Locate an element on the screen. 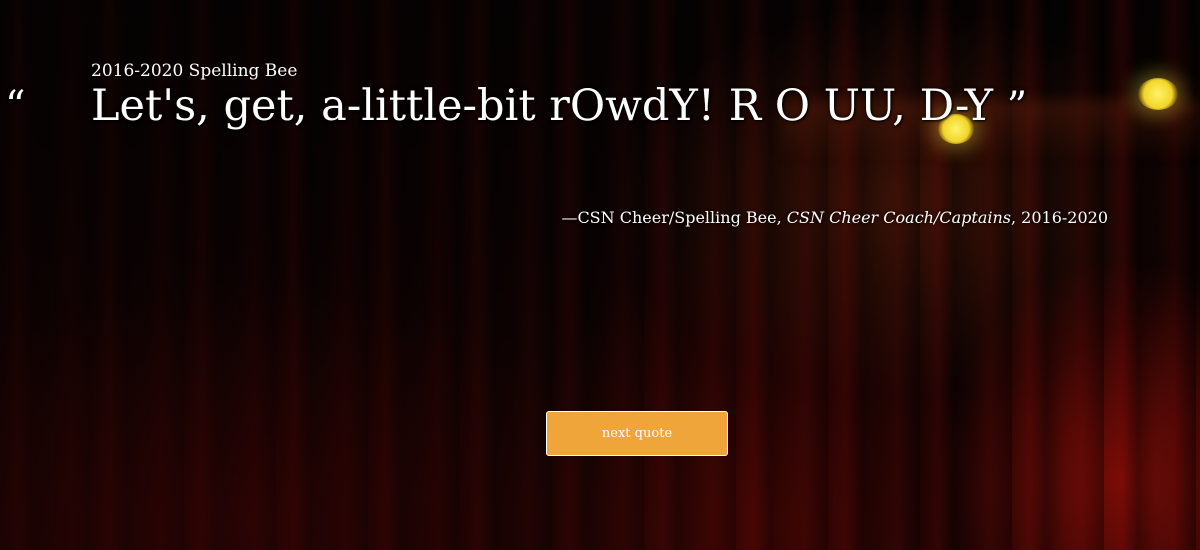 This screenshot has height=550, width=1200. attribution-year: , 2016-2020 is located at coordinates (1059, 217).